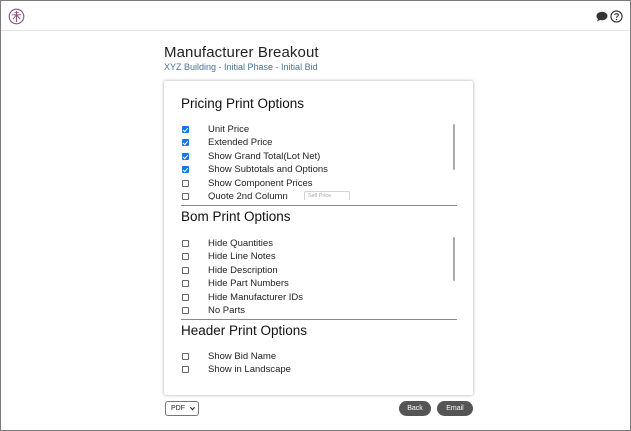 The width and height of the screenshot is (631, 431). Describe the element at coordinates (240, 143) in the screenshot. I see `option-label: Extended Price` at that location.